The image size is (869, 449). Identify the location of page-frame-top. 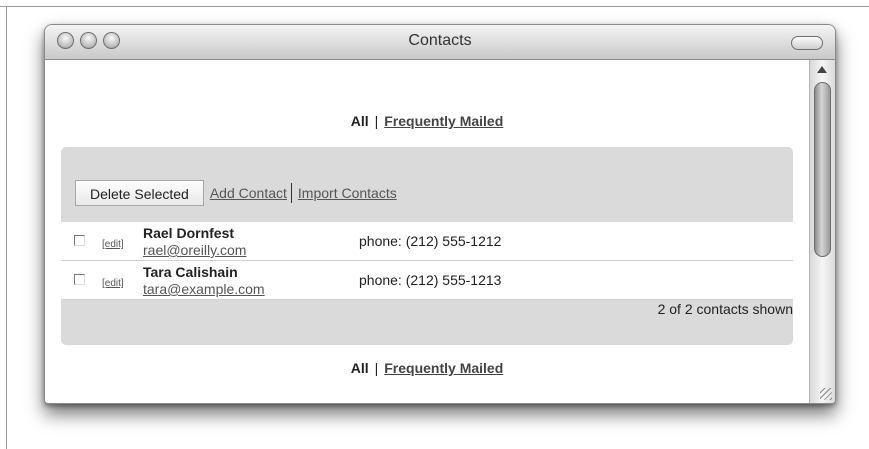
(434, 6).